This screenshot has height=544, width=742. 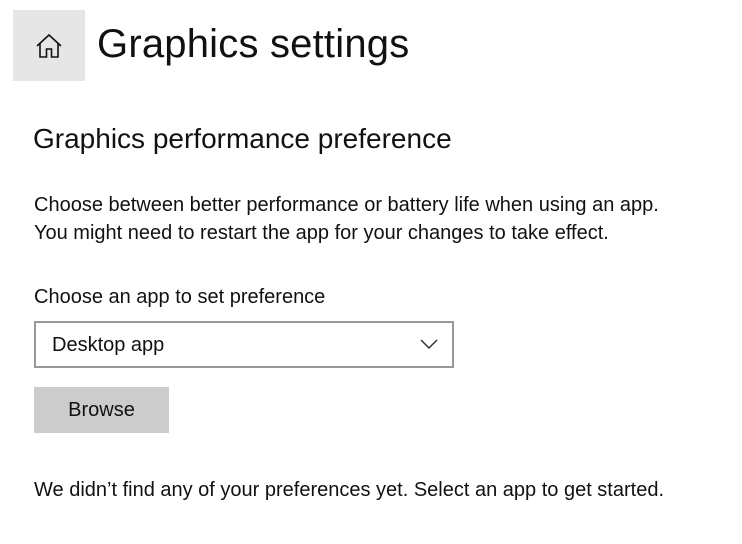 I want to click on home-icon, so click(x=49, y=46).